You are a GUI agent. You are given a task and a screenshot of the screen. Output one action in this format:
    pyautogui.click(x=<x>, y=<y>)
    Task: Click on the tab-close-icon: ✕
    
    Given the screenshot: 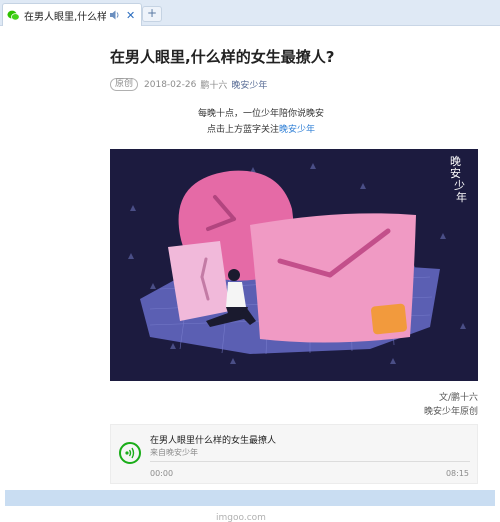 What is the action you would take?
    pyautogui.click(x=130, y=15)
    